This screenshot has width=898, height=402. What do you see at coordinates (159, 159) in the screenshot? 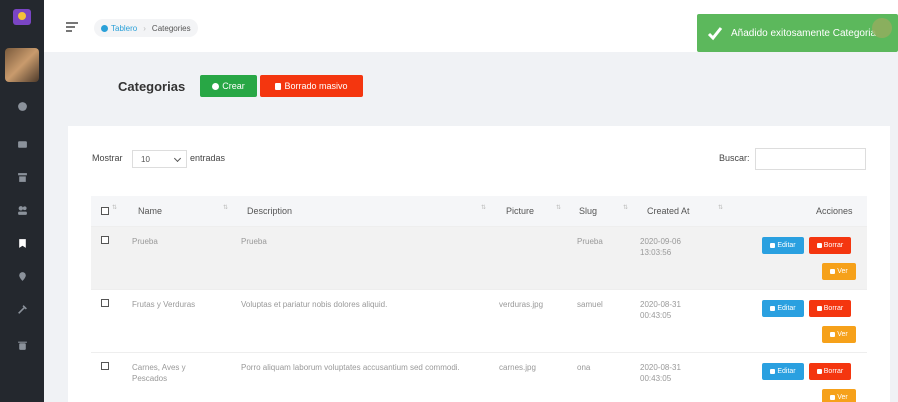
I see `page-size-select: 10` at bounding box center [159, 159].